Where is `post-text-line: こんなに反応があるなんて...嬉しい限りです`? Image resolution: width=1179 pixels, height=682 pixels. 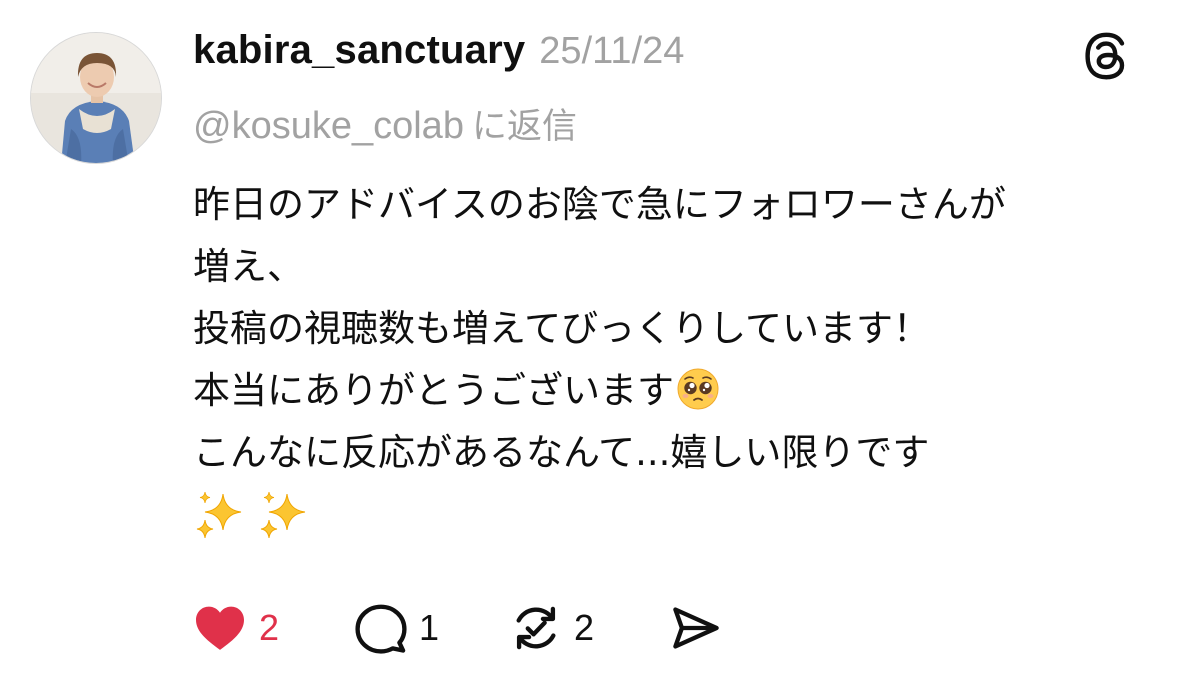 post-text-line: こんなに反応があるなんて...嬉しい限りです is located at coordinates (561, 452).